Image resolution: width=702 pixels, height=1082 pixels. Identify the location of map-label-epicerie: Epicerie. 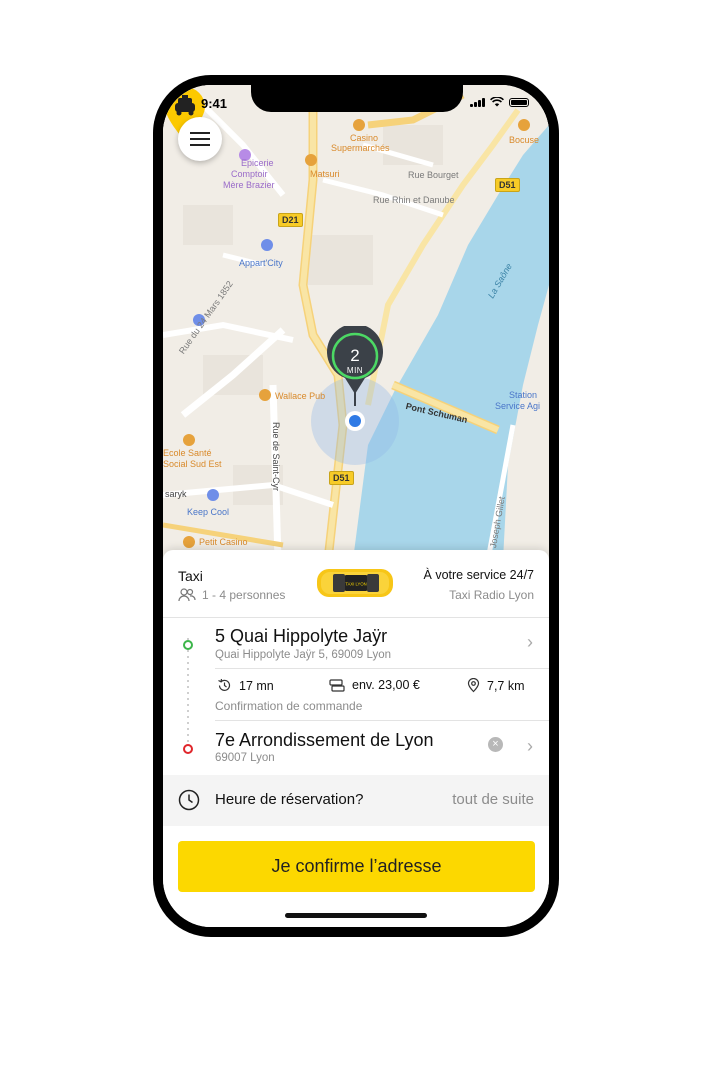
(257, 163).